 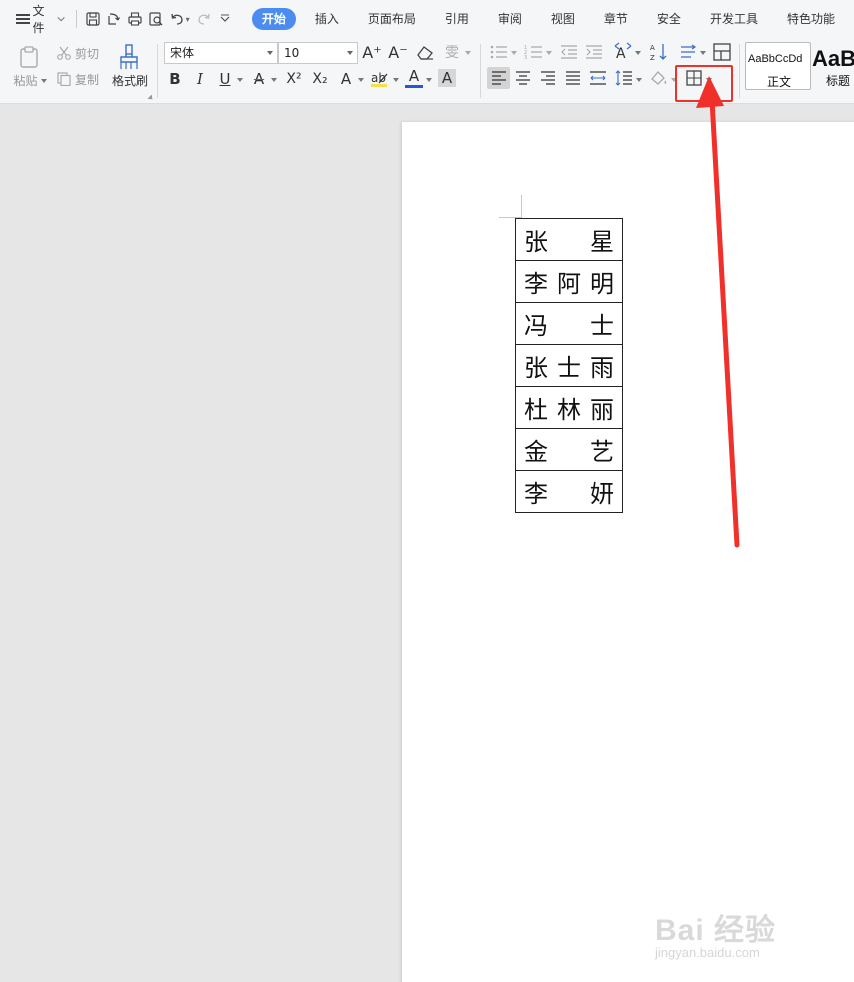 What do you see at coordinates (521, 206) in the screenshot?
I see `margin-corner-mark` at bounding box center [521, 206].